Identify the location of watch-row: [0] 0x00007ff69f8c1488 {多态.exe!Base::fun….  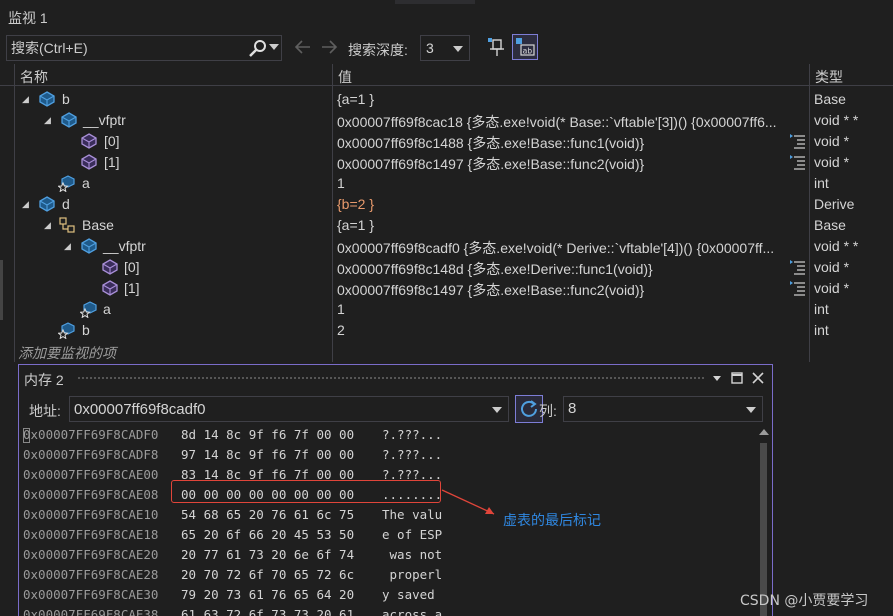
(446, 141).